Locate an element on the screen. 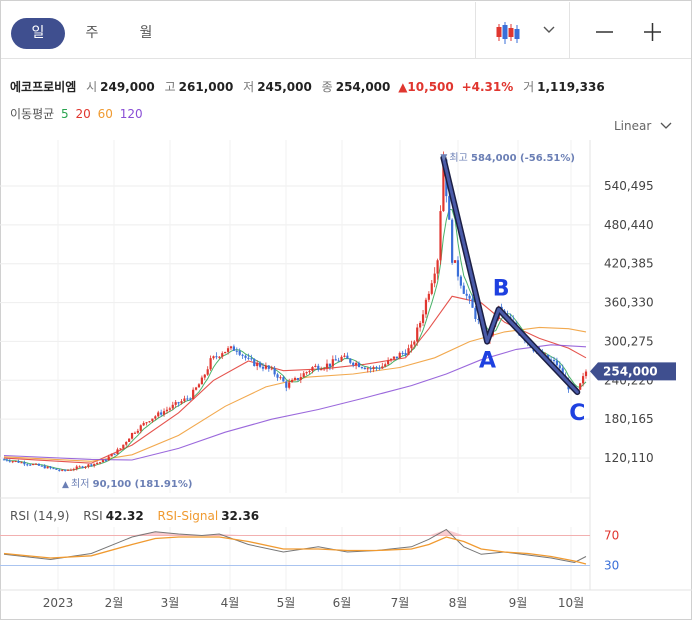 The width and height of the screenshot is (692, 620). rsi-signal-label: RSI-Signal is located at coordinates (188, 516).